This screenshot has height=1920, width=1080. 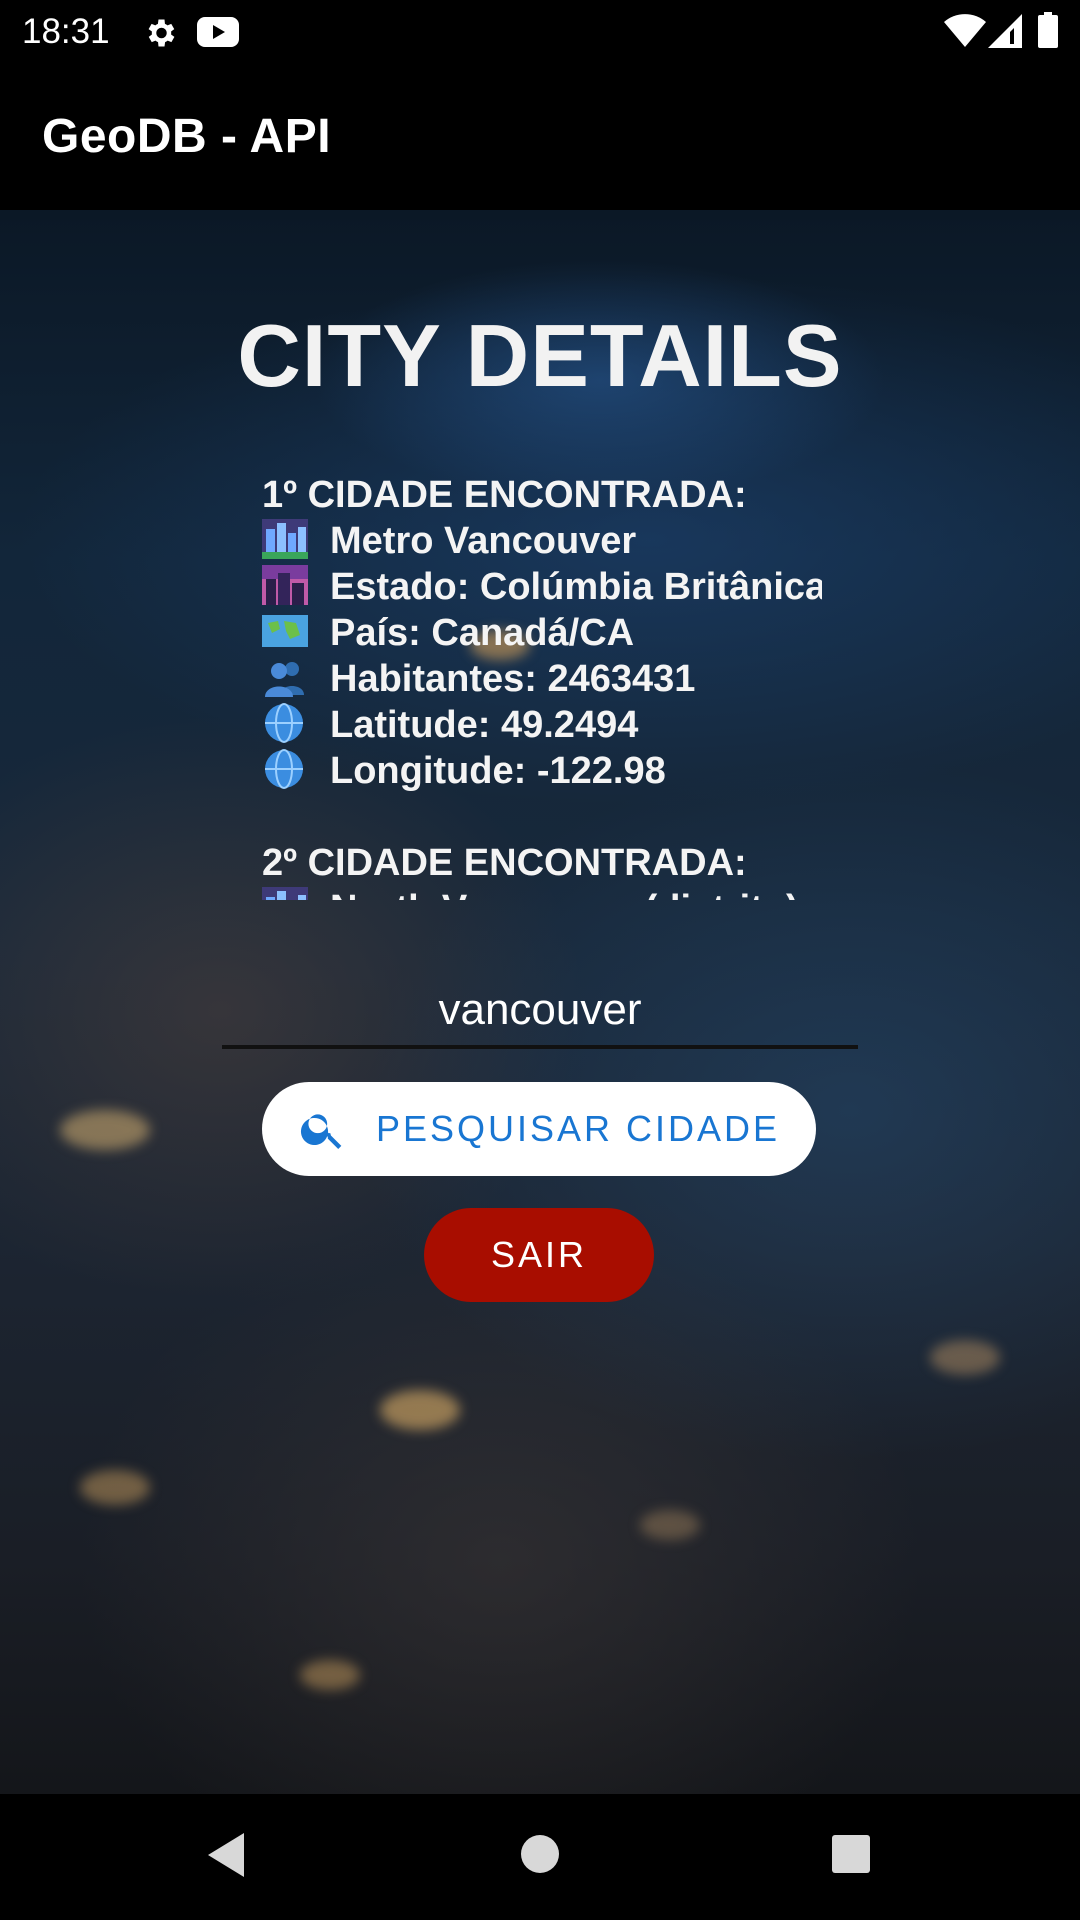 What do you see at coordinates (66, 31) in the screenshot?
I see `status-time: 18:31` at bounding box center [66, 31].